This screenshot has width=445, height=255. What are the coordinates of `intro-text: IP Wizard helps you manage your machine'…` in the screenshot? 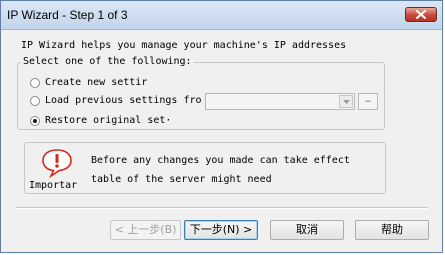 It's located at (184, 45).